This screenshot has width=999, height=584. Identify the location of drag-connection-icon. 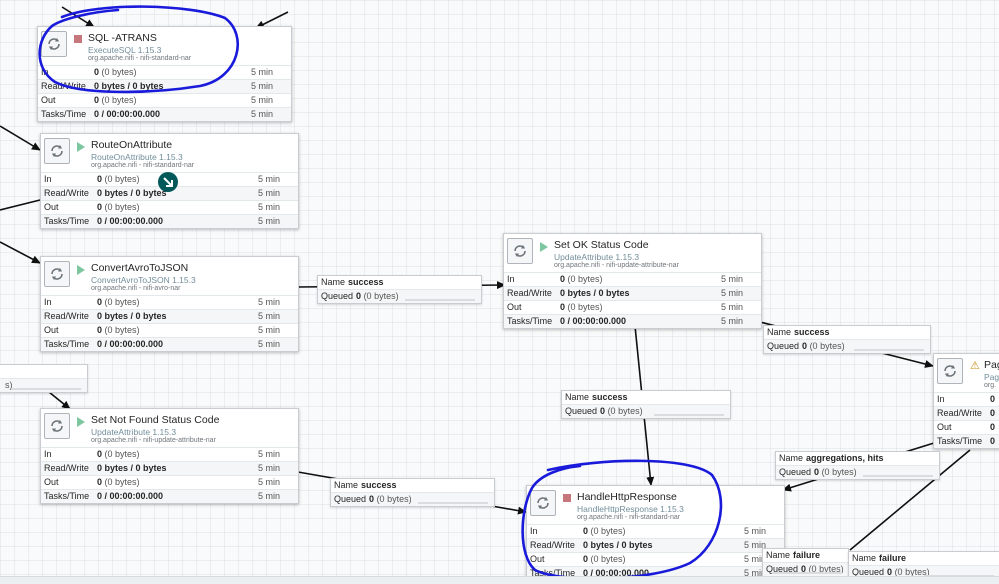
(168, 182).